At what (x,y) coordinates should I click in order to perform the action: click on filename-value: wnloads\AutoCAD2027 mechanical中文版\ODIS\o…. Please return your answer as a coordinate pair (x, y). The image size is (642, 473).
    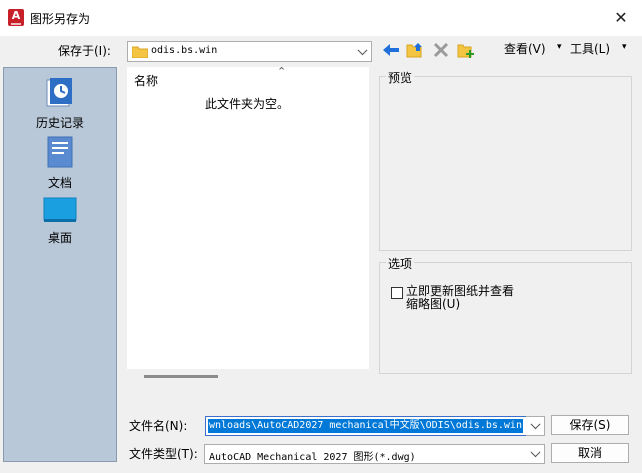
    Looking at the image, I should click on (365, 426).